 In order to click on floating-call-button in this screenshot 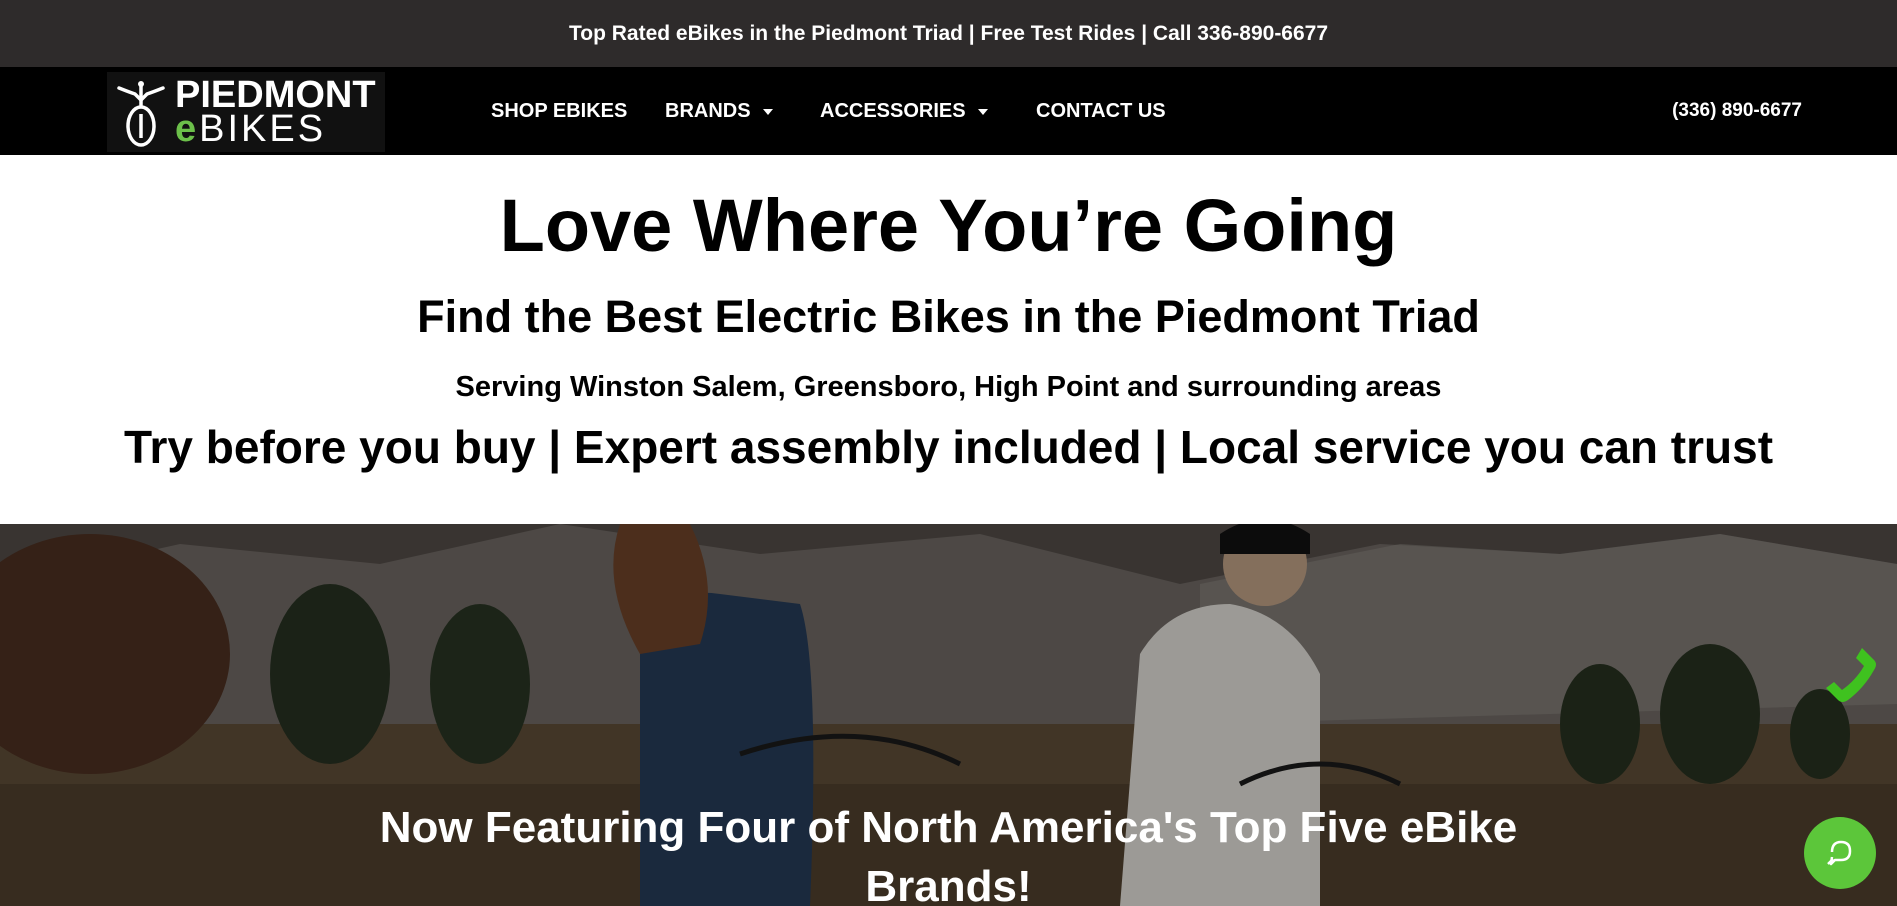, I will do `click(1853, 680)`.